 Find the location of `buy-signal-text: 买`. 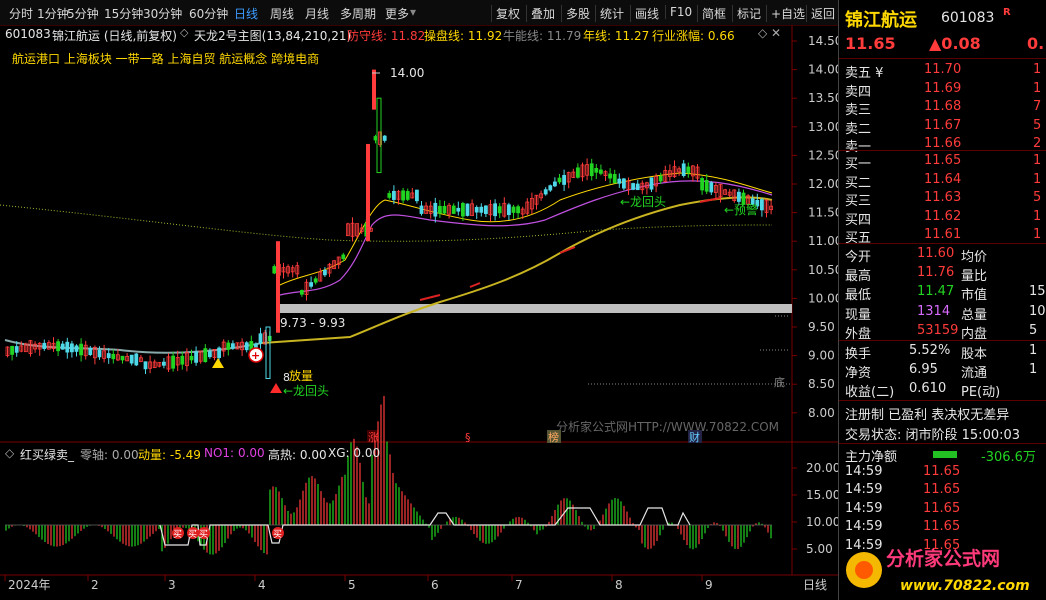

buy-signal-text: 买 is located at coordinates (277, 534).